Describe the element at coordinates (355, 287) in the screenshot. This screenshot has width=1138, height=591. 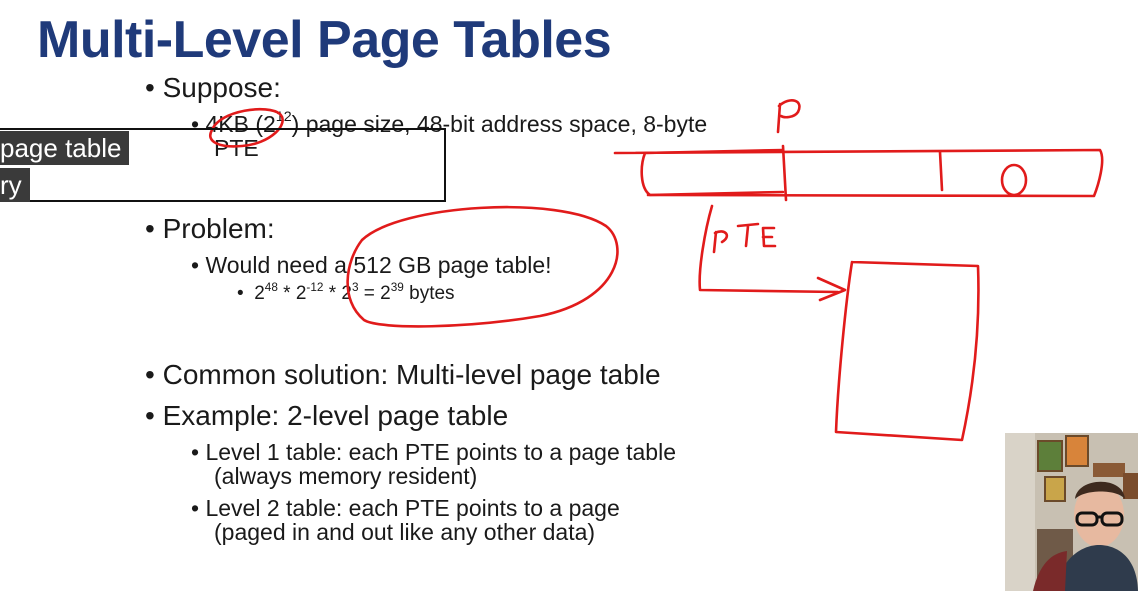
I see `superscript: 3` at that location.